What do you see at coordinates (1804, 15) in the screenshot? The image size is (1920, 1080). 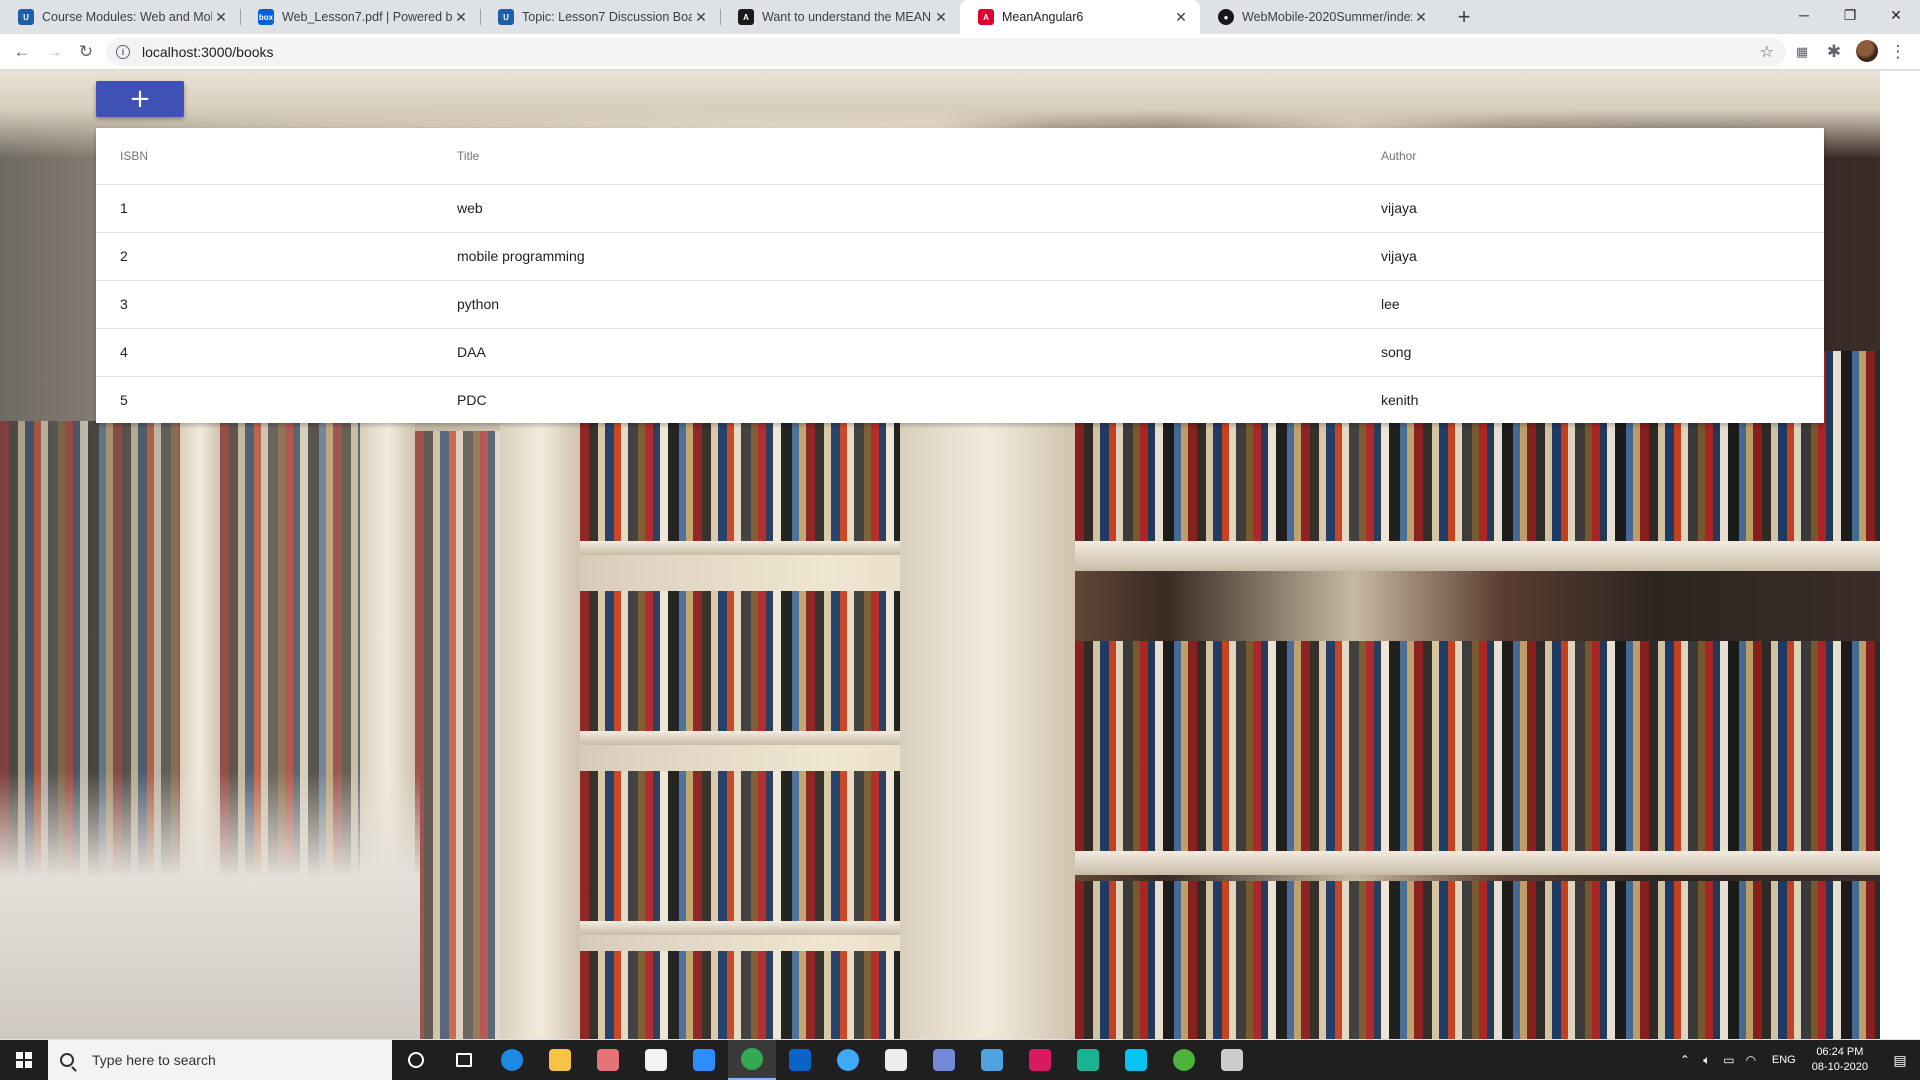 I see `minimize-button: ─` at bounding box center [1804, 15].